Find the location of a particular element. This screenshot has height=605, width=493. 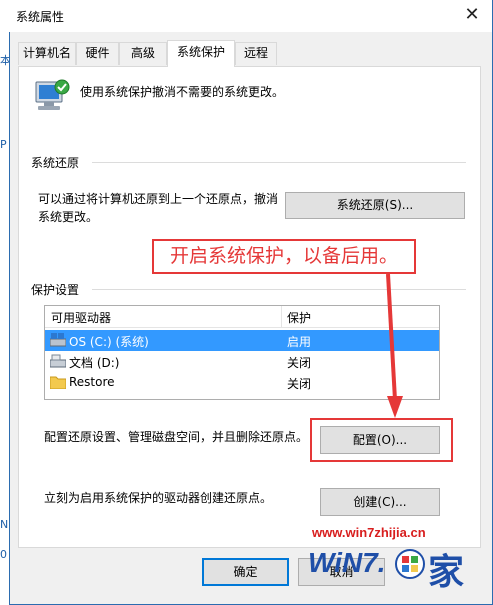

protection-group-label: 保护设置 is located at coordinates (55, 290).